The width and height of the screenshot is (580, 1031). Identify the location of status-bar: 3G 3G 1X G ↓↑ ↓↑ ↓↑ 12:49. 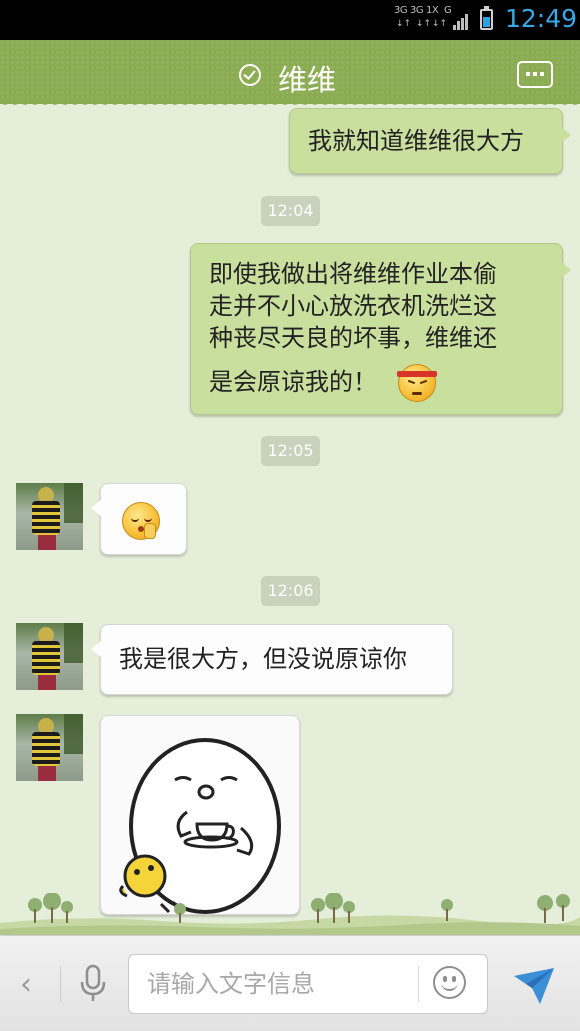
(290, 20).